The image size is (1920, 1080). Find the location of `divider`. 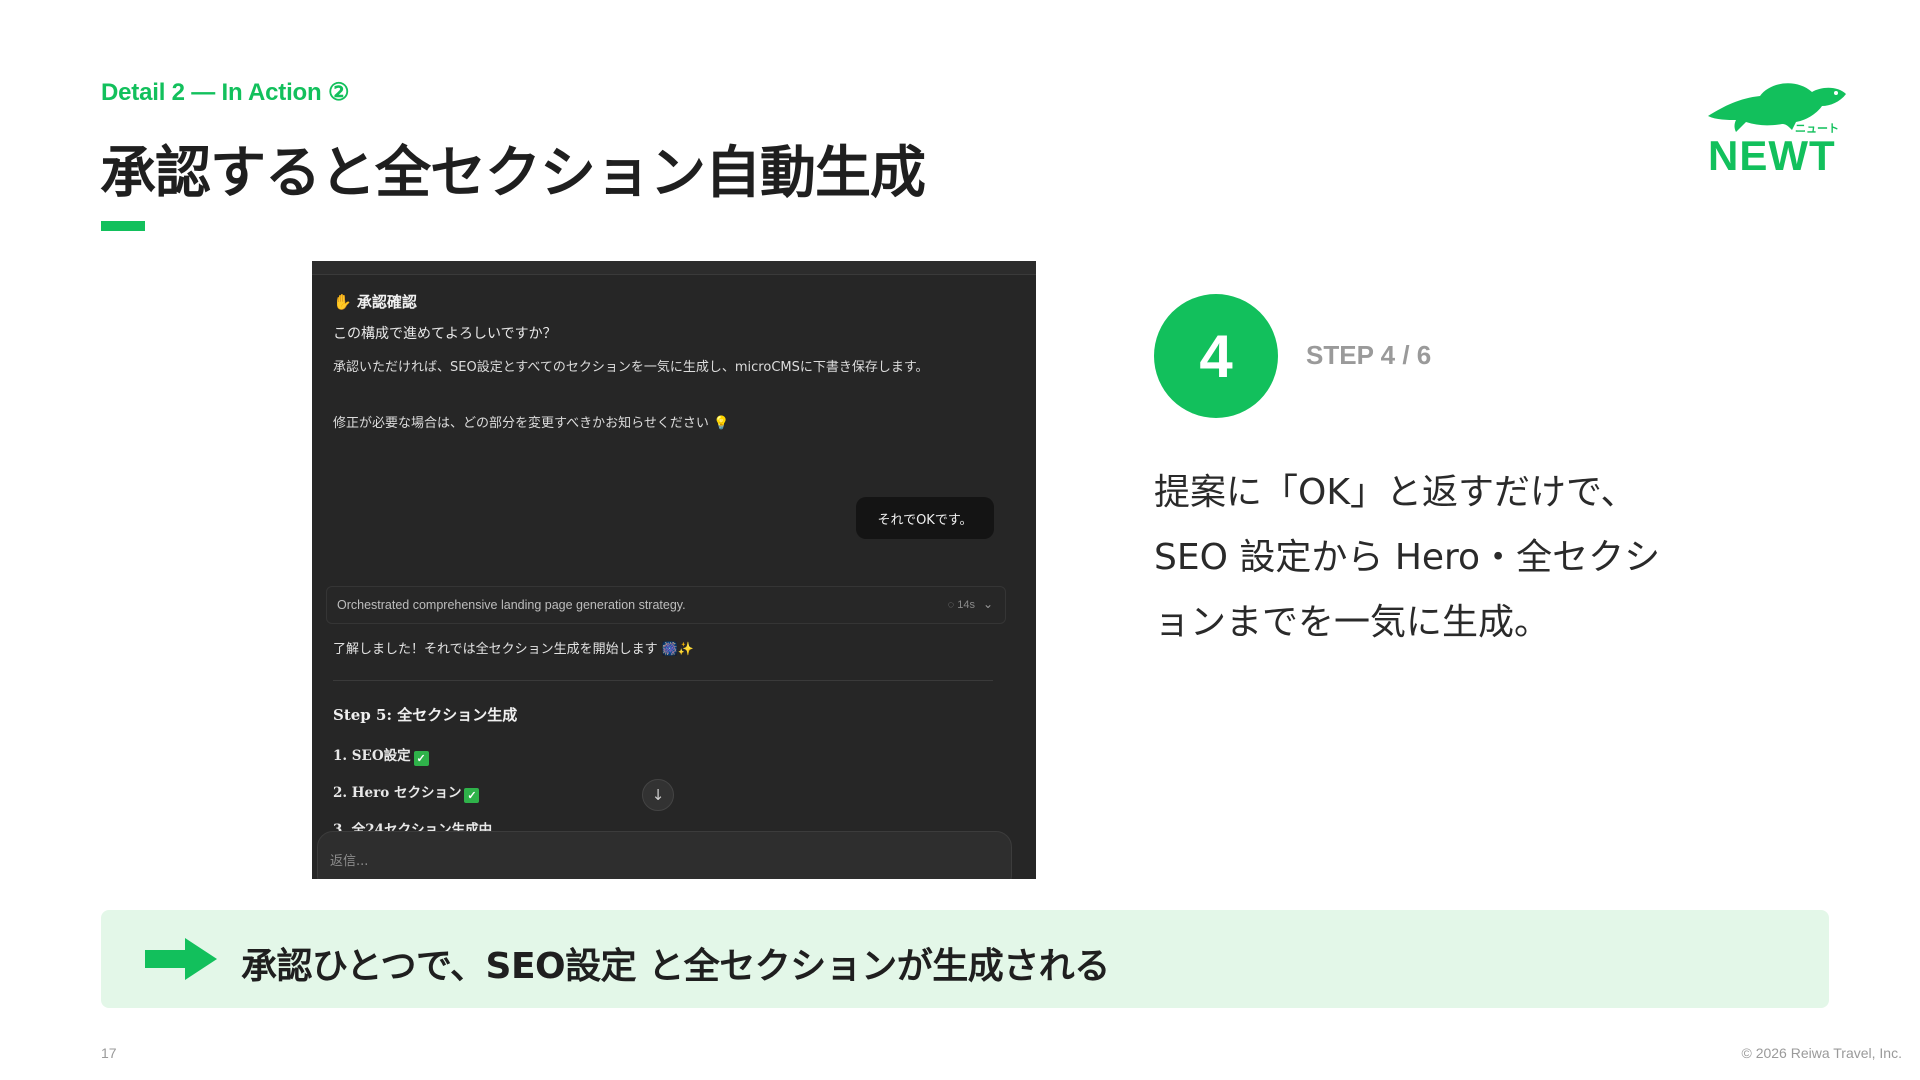

divider is located at coordinates (663, 680).